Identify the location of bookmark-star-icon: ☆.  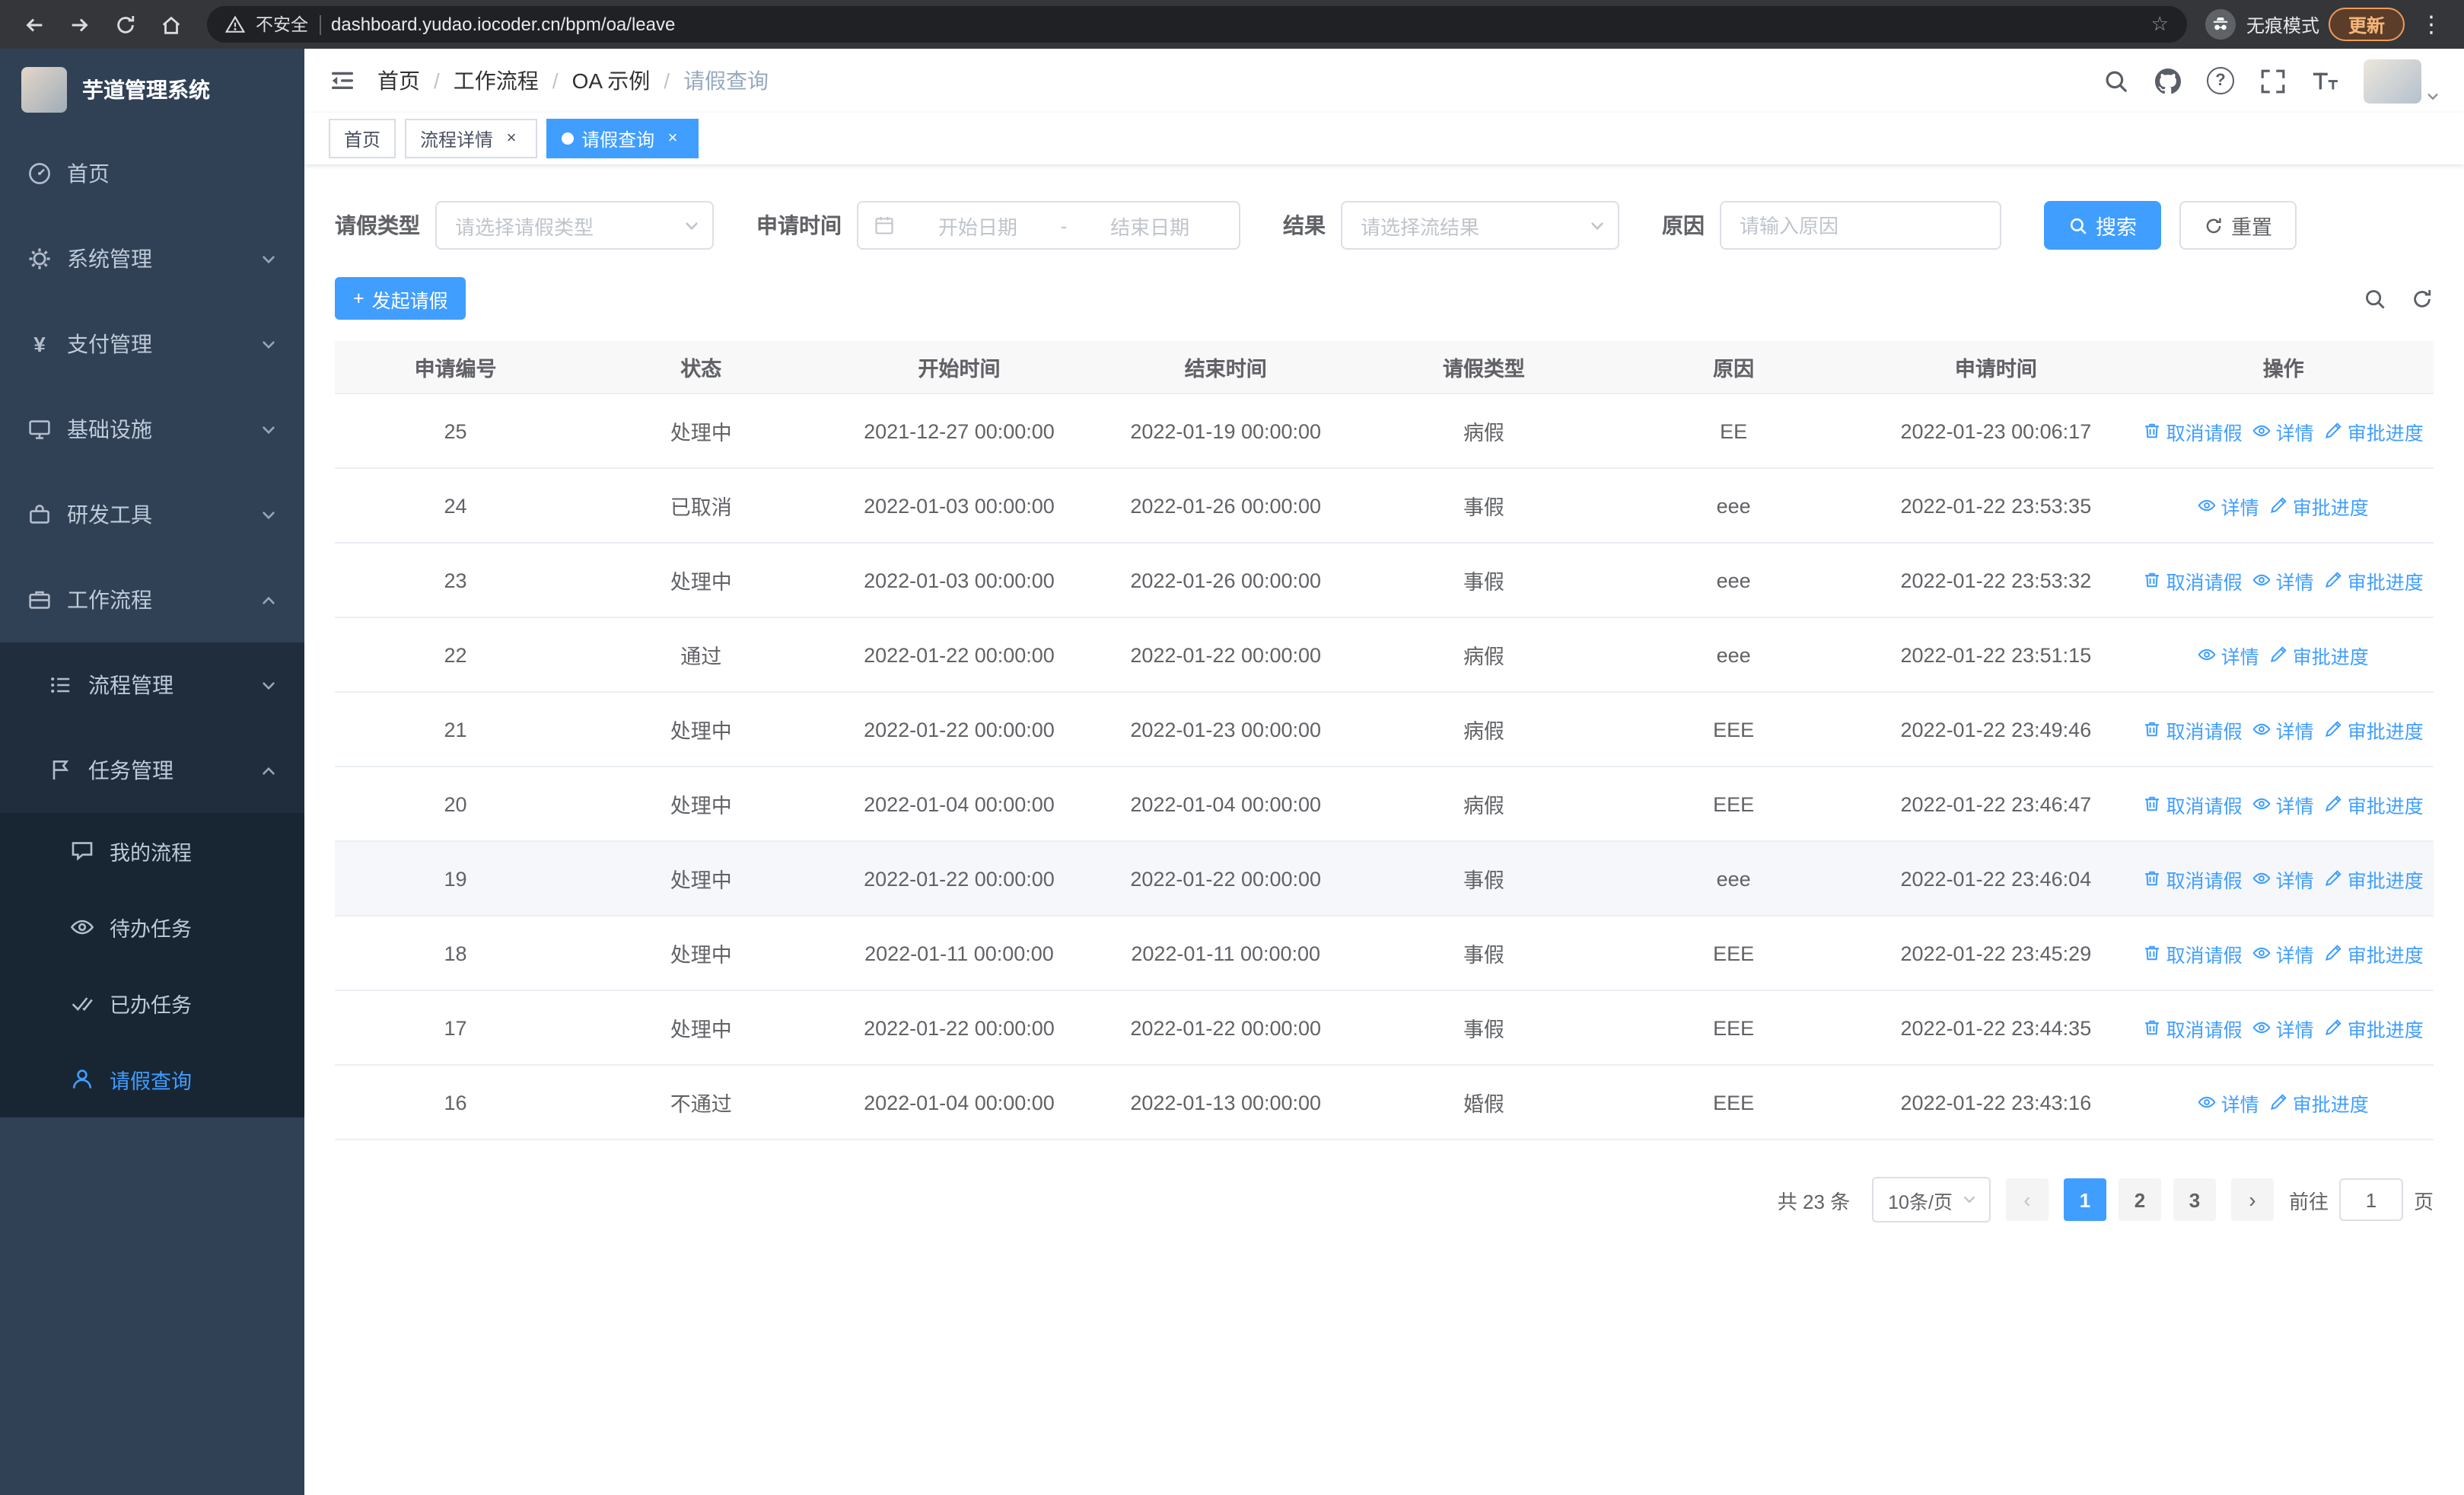
(2160, 25).